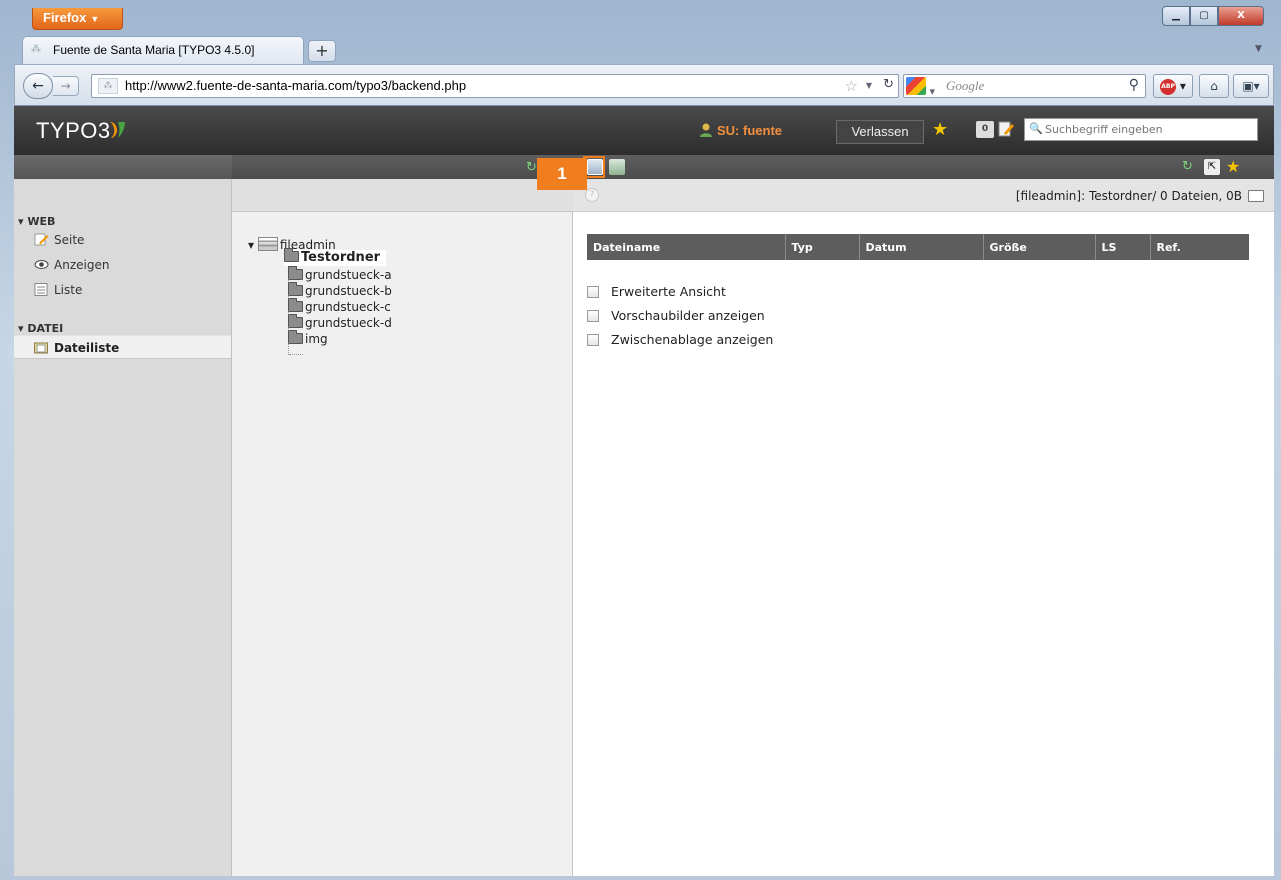 This screenshot has width=1281, height=880. What do you see at coordinates (65, 17) in the screenshot?
I see `firefox-menu-label: Firefox` at bounding box center [65, 17].